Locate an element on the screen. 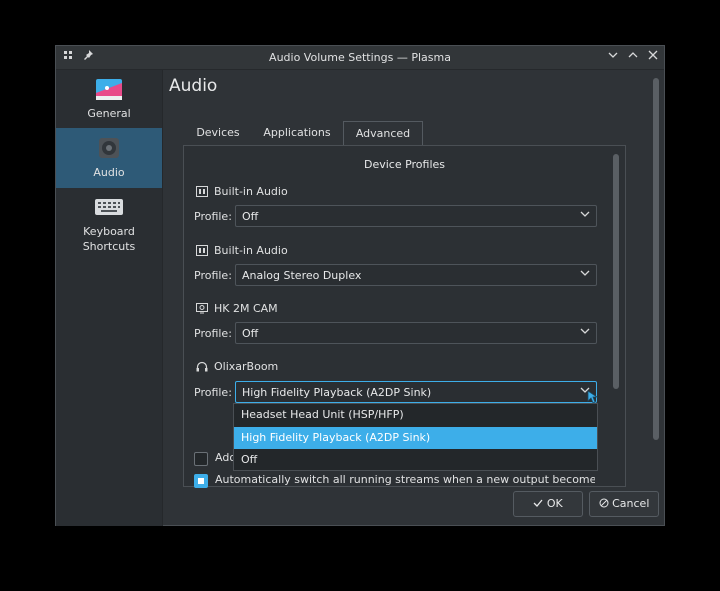 This screenshot has width=720, height=591. check-icon is located at coordinates (538, 503).